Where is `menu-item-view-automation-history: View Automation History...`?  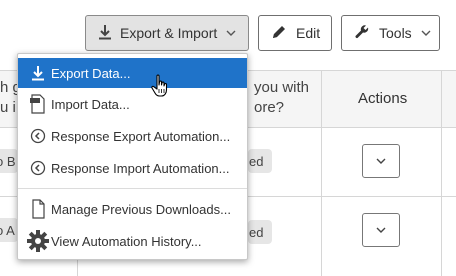 menu-item-view-automation-history: View Automation History... is located at coordinates (132, 241).